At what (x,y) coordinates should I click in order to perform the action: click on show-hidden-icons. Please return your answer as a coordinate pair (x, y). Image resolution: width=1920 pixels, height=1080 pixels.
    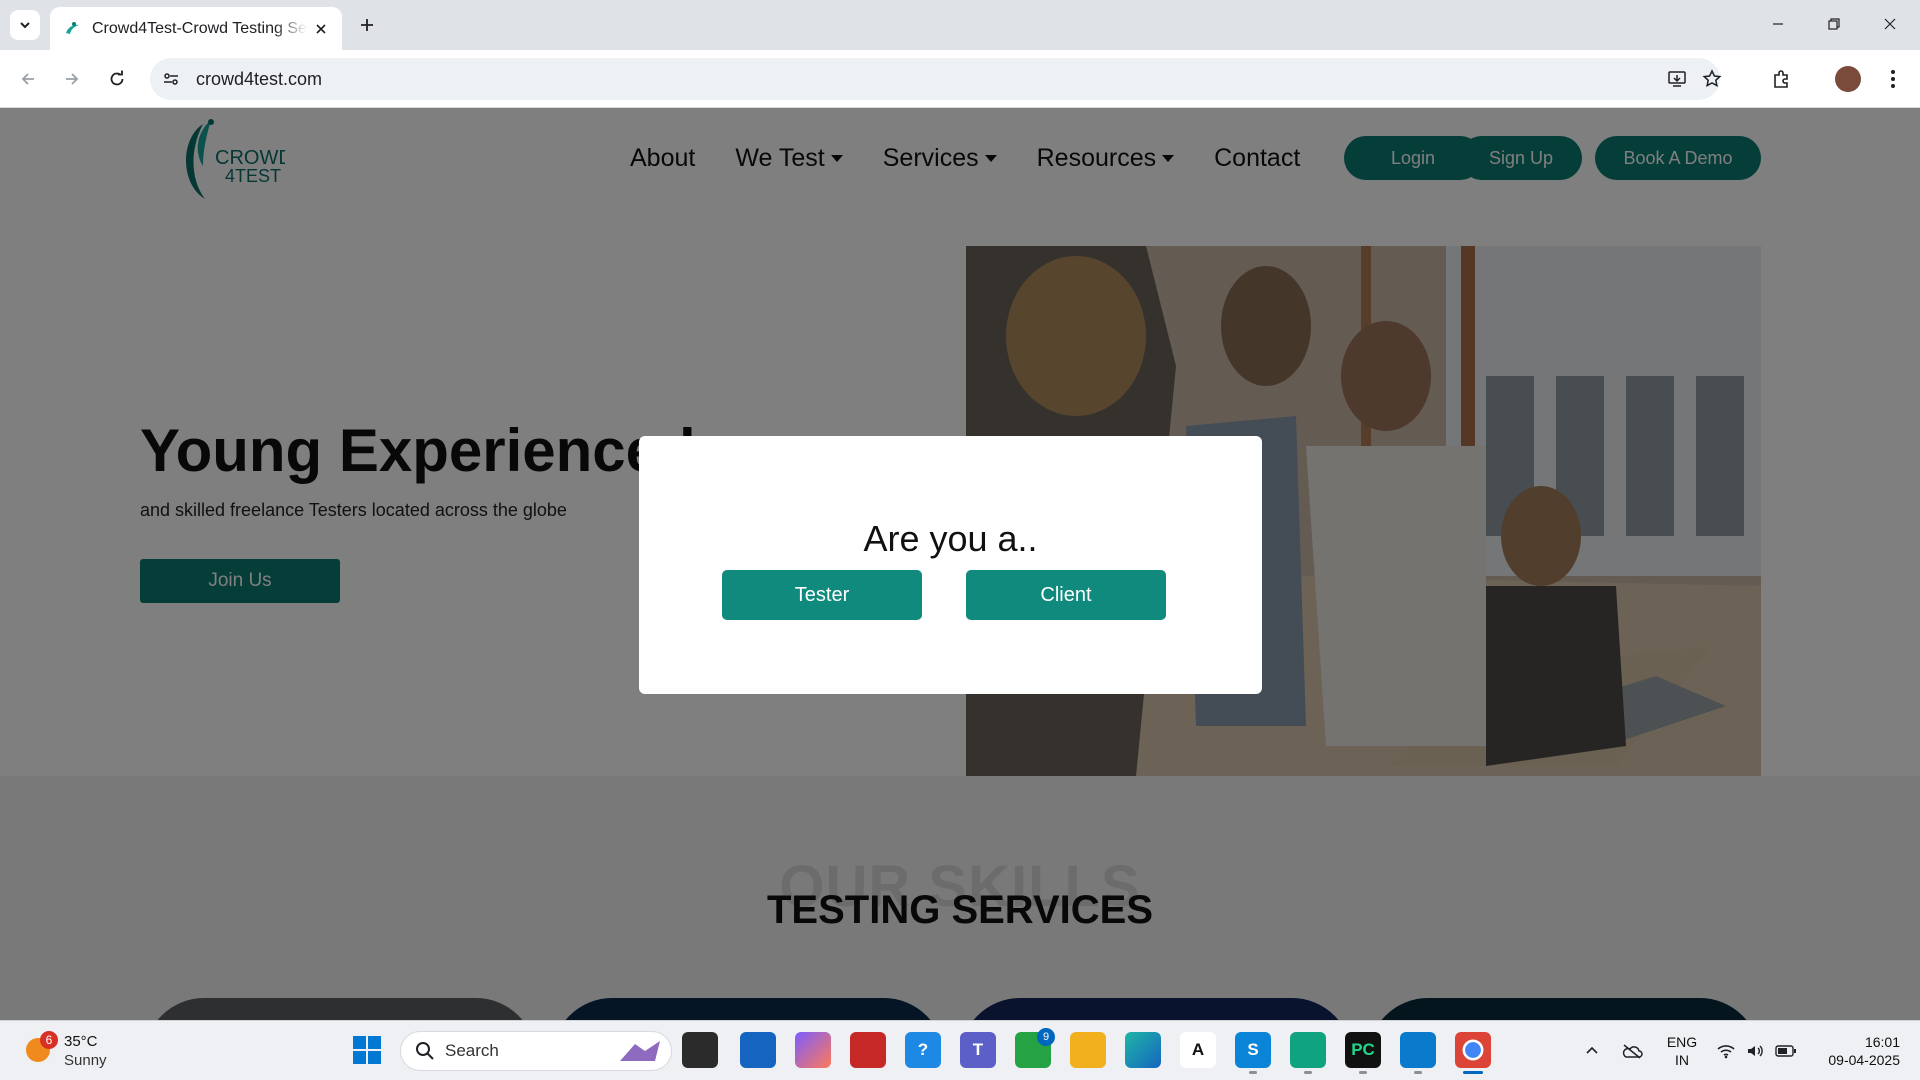
    Looking at the image, I should click on (1592, 1051).